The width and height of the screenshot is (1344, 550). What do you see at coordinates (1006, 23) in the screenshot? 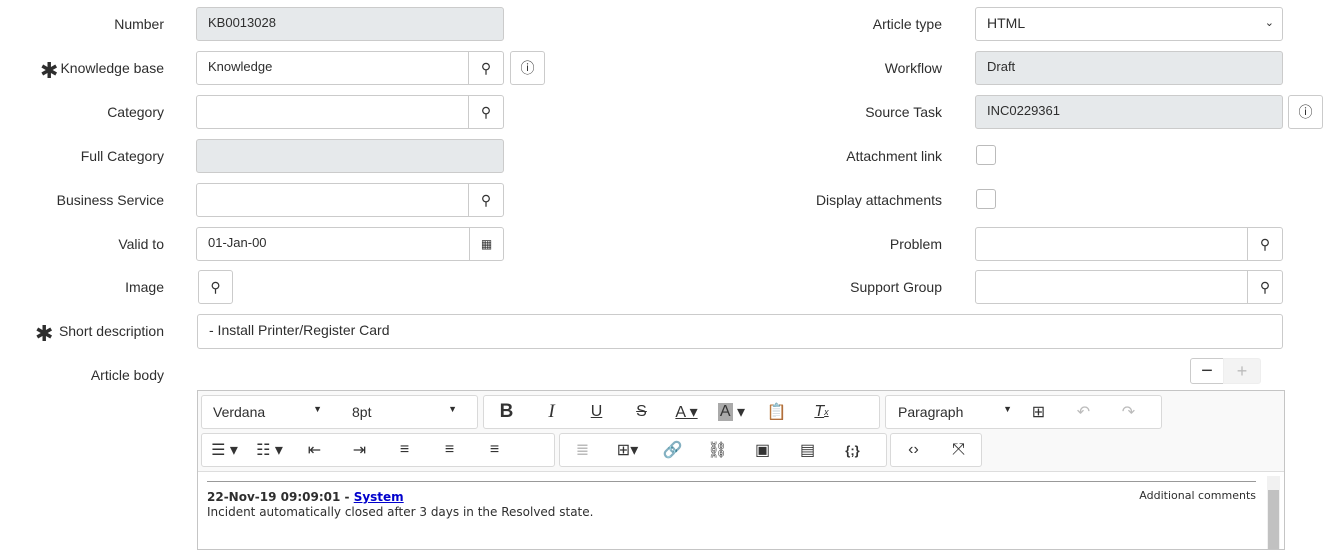
I see `article-type-value: HTML` at bounding box center [1006, 23].